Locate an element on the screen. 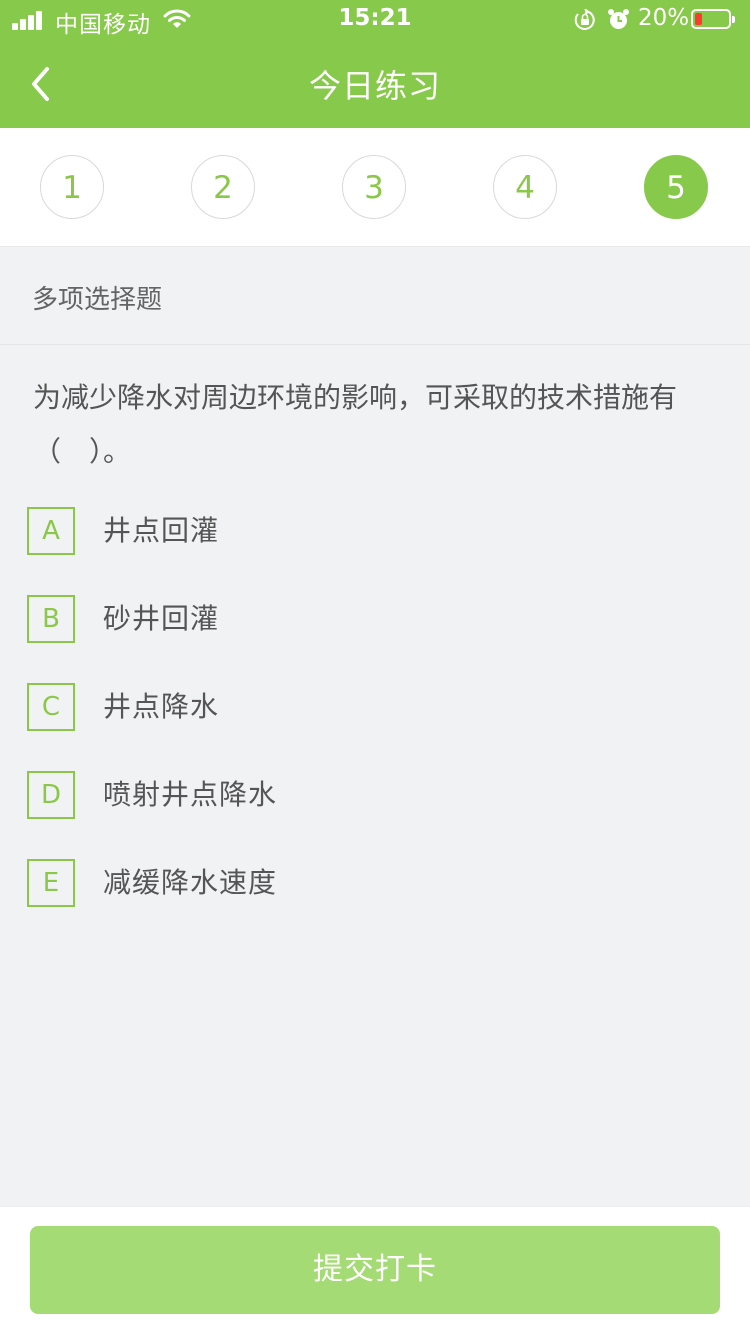 This screenshot has width=750, height=1335. option-text: 砂井回灌 is located at coordinates (161, 618).